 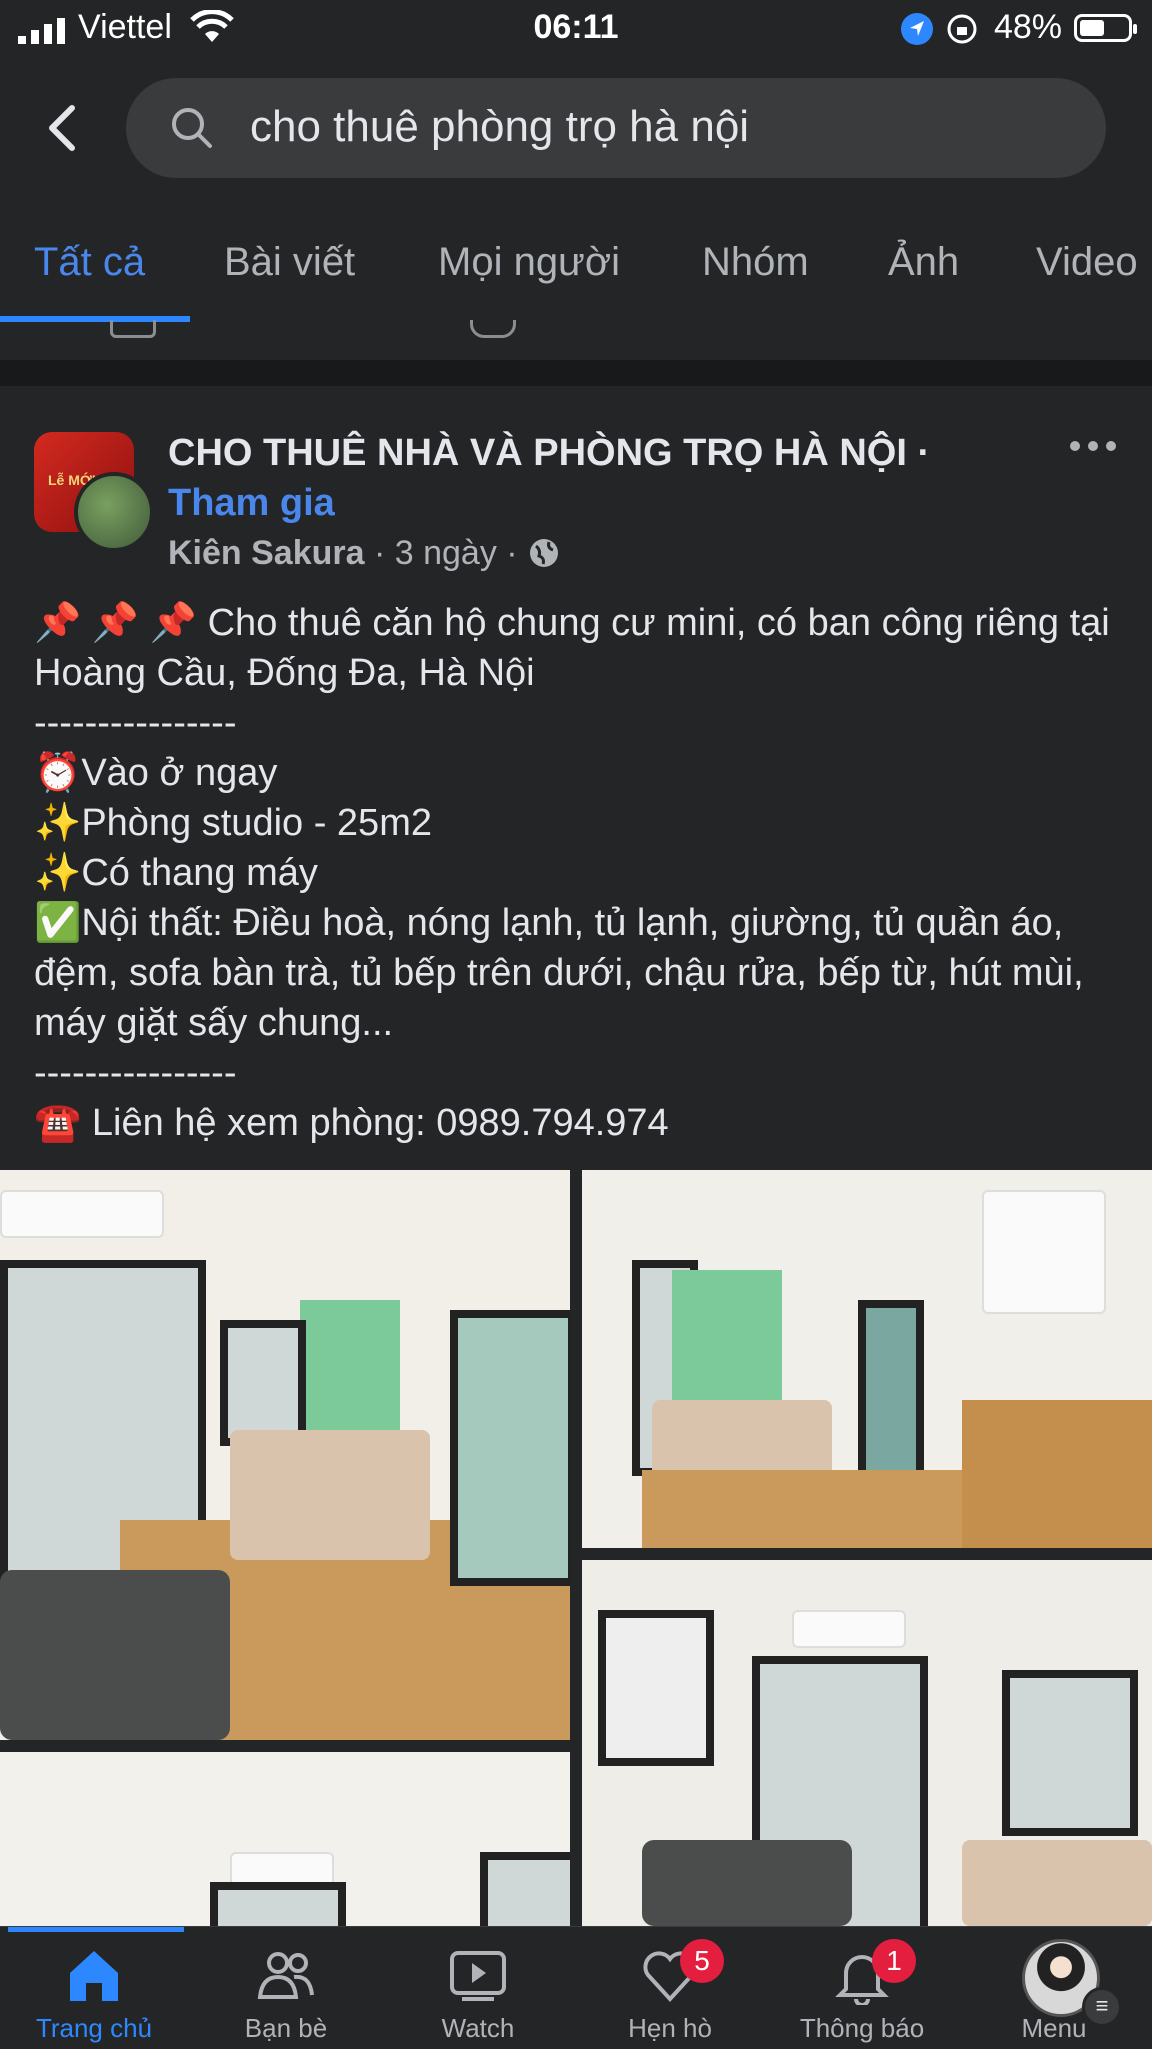 What do you see at coordinates (446, 553) in the screenshot?
I see `post-time: · 3 ngày ·` at bounding box center [446, 553].